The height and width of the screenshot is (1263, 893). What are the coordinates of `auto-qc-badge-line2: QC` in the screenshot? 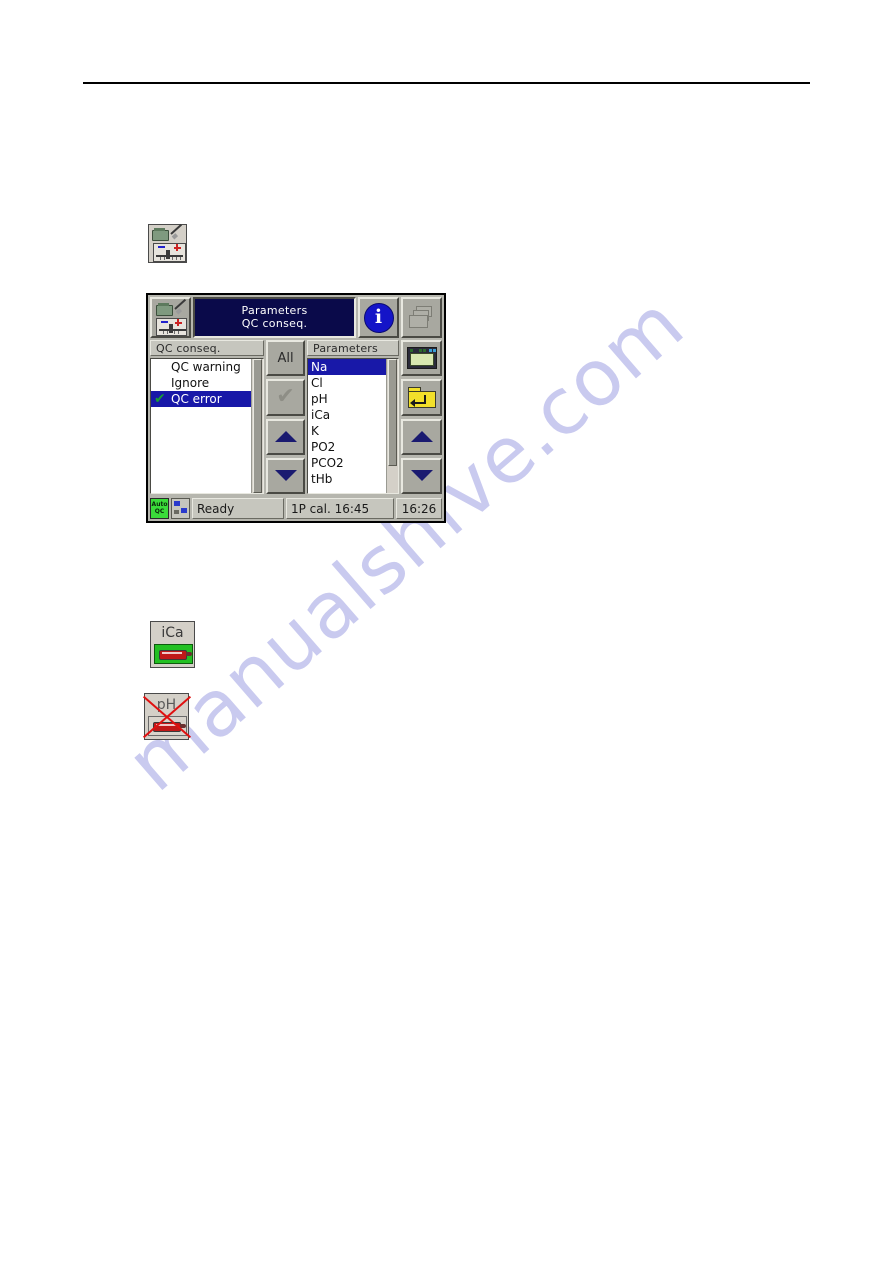 It's located at (159, 511).